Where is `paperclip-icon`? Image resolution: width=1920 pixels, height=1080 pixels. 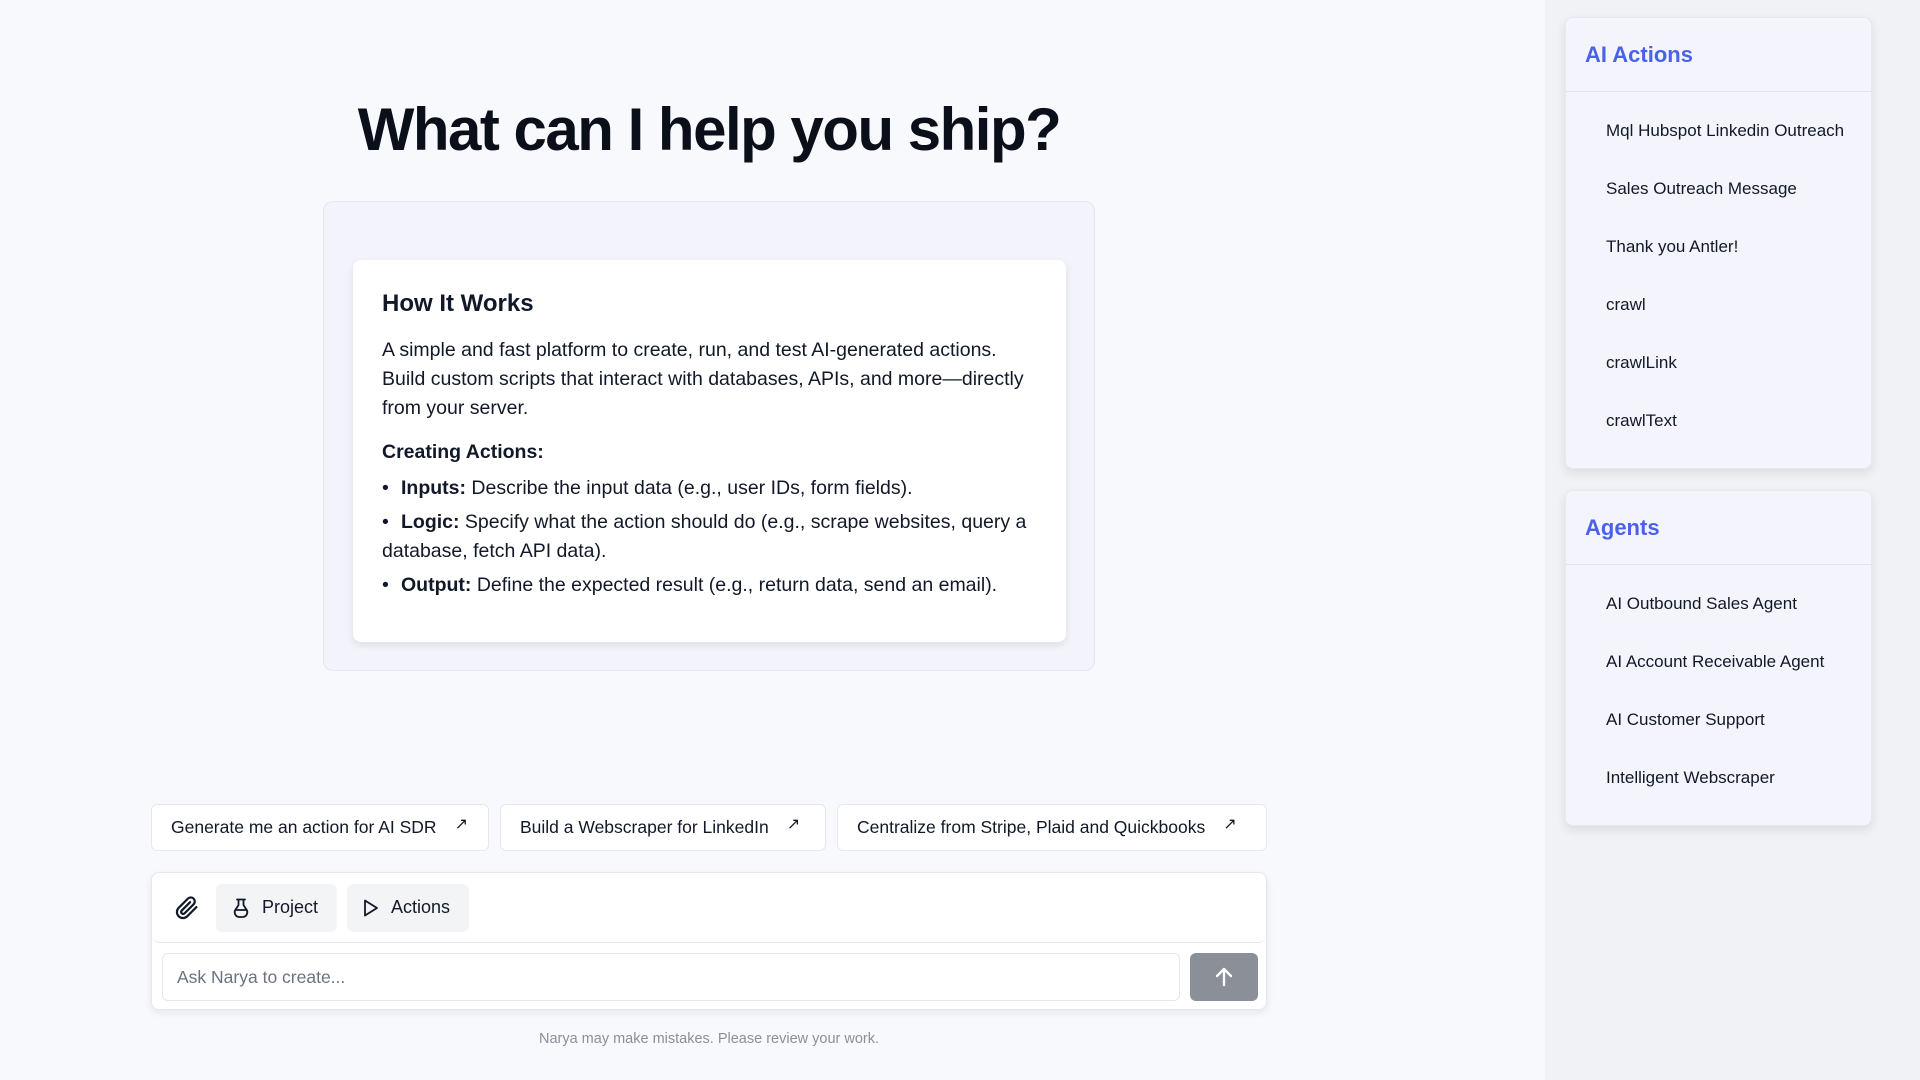
paperclip-icon is located at coordinates (186, 907).